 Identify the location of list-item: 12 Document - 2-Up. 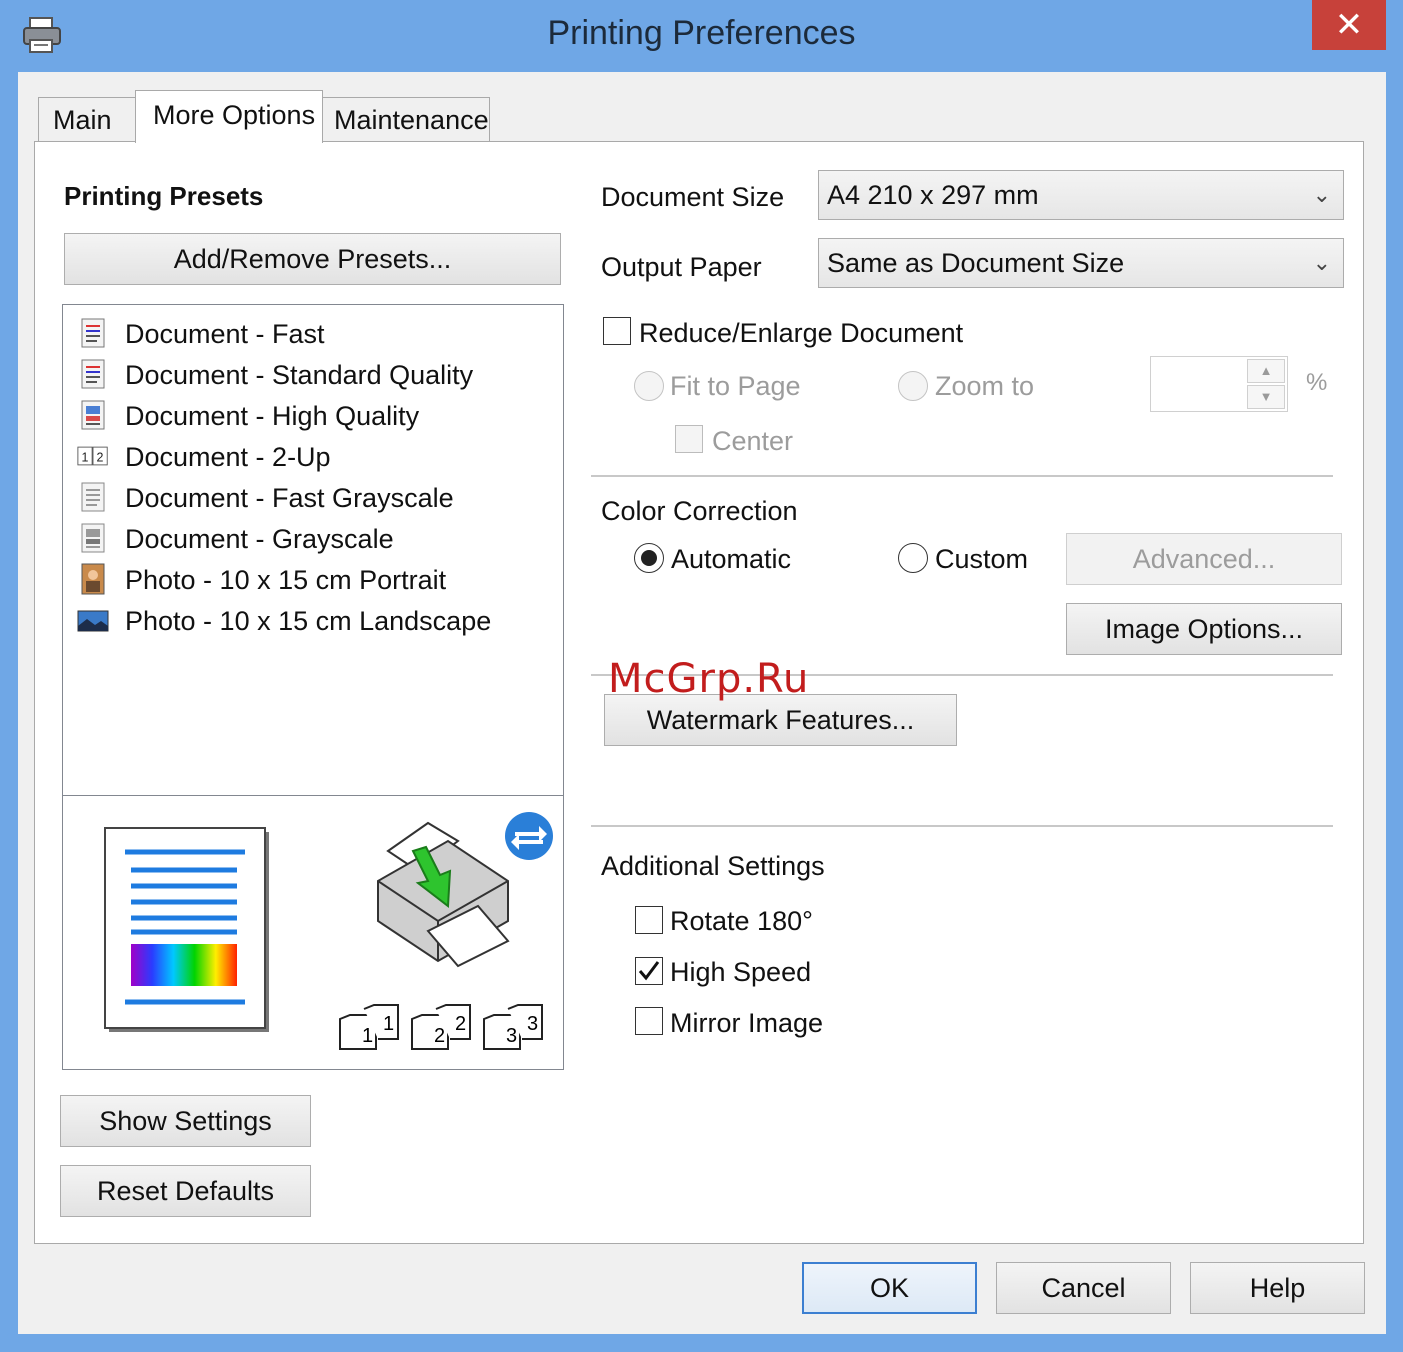
(312, 454).